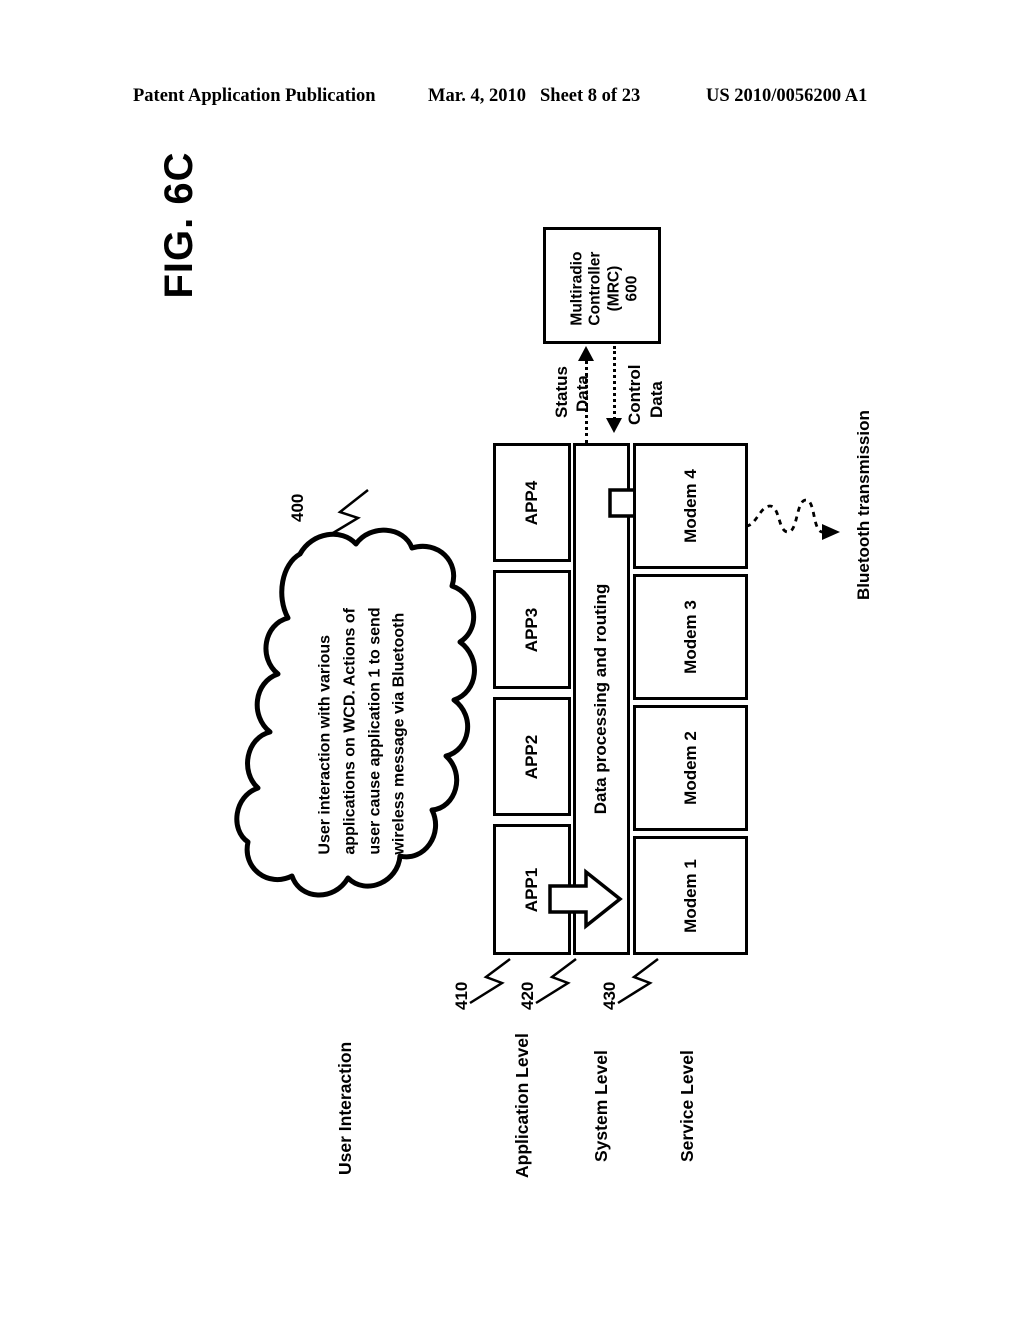  I want to click on multiradio-controller-box: Multiradio Controller (MRC) 600, so click(602, 285).